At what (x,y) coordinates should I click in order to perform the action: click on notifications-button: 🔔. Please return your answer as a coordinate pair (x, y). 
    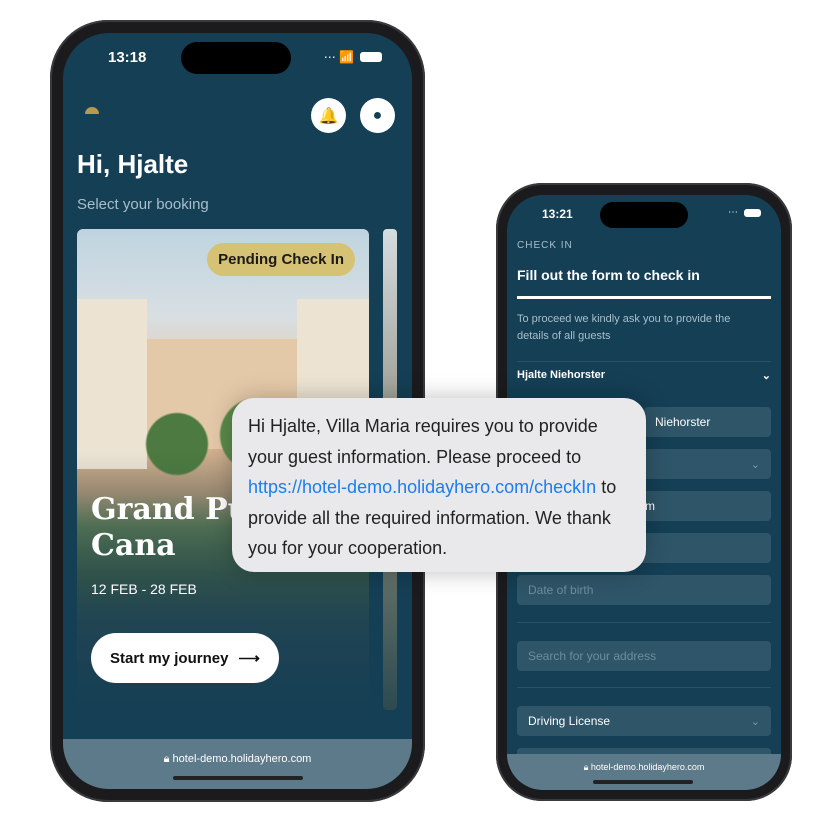
    Looking at the image, I should click on (328, 115).